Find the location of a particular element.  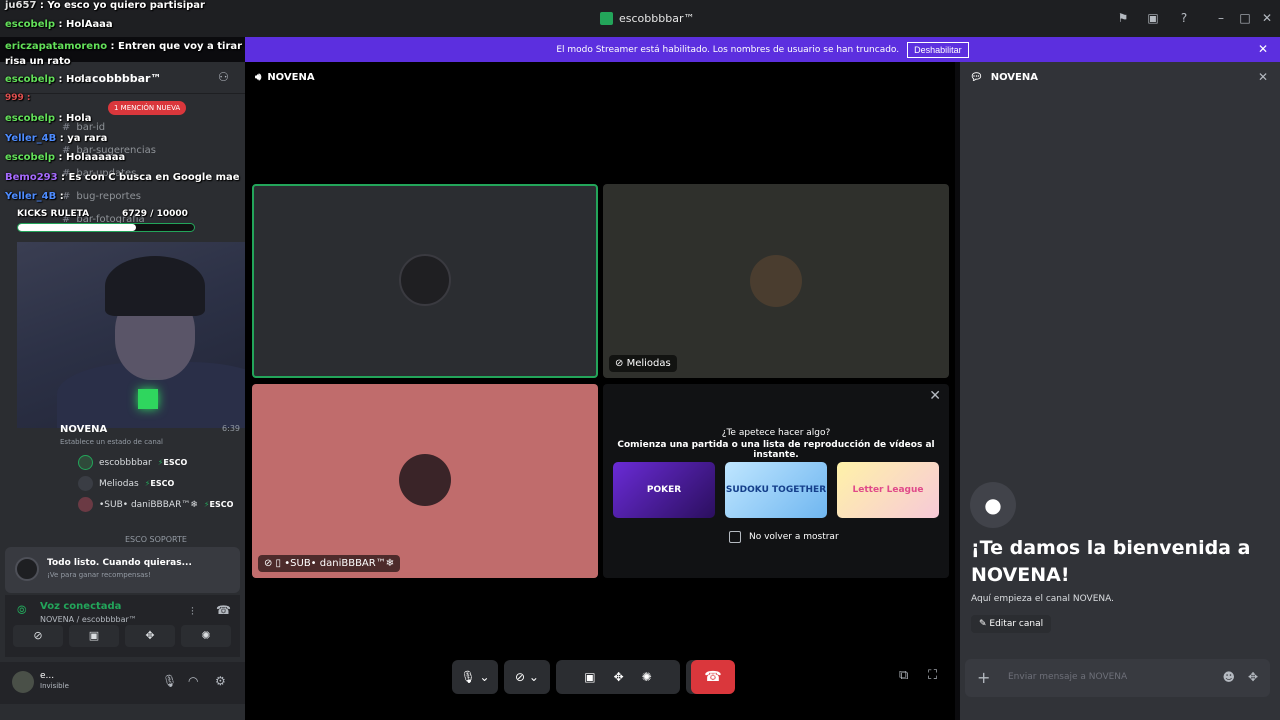

user-status: Invisible is located at coordinates (54, 686).